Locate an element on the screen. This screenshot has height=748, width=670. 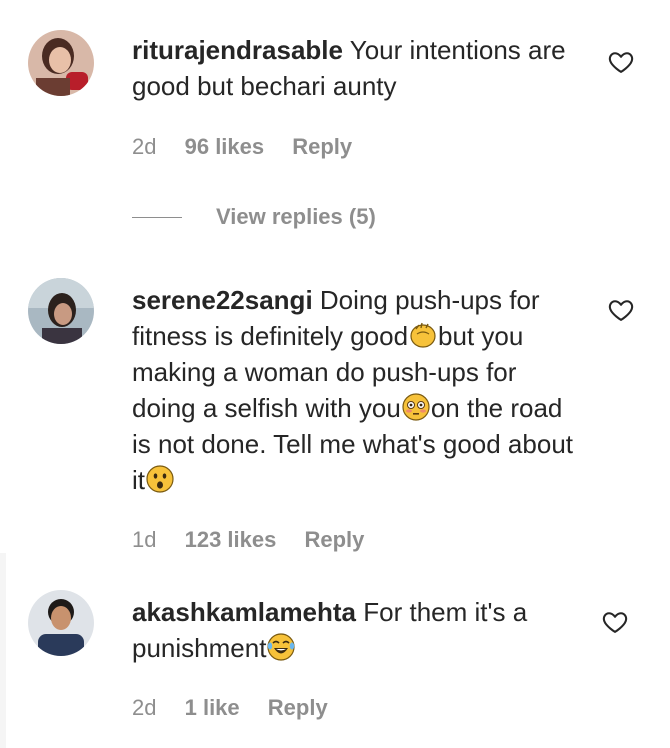
avatar-image is located at coordinates (61, 623).